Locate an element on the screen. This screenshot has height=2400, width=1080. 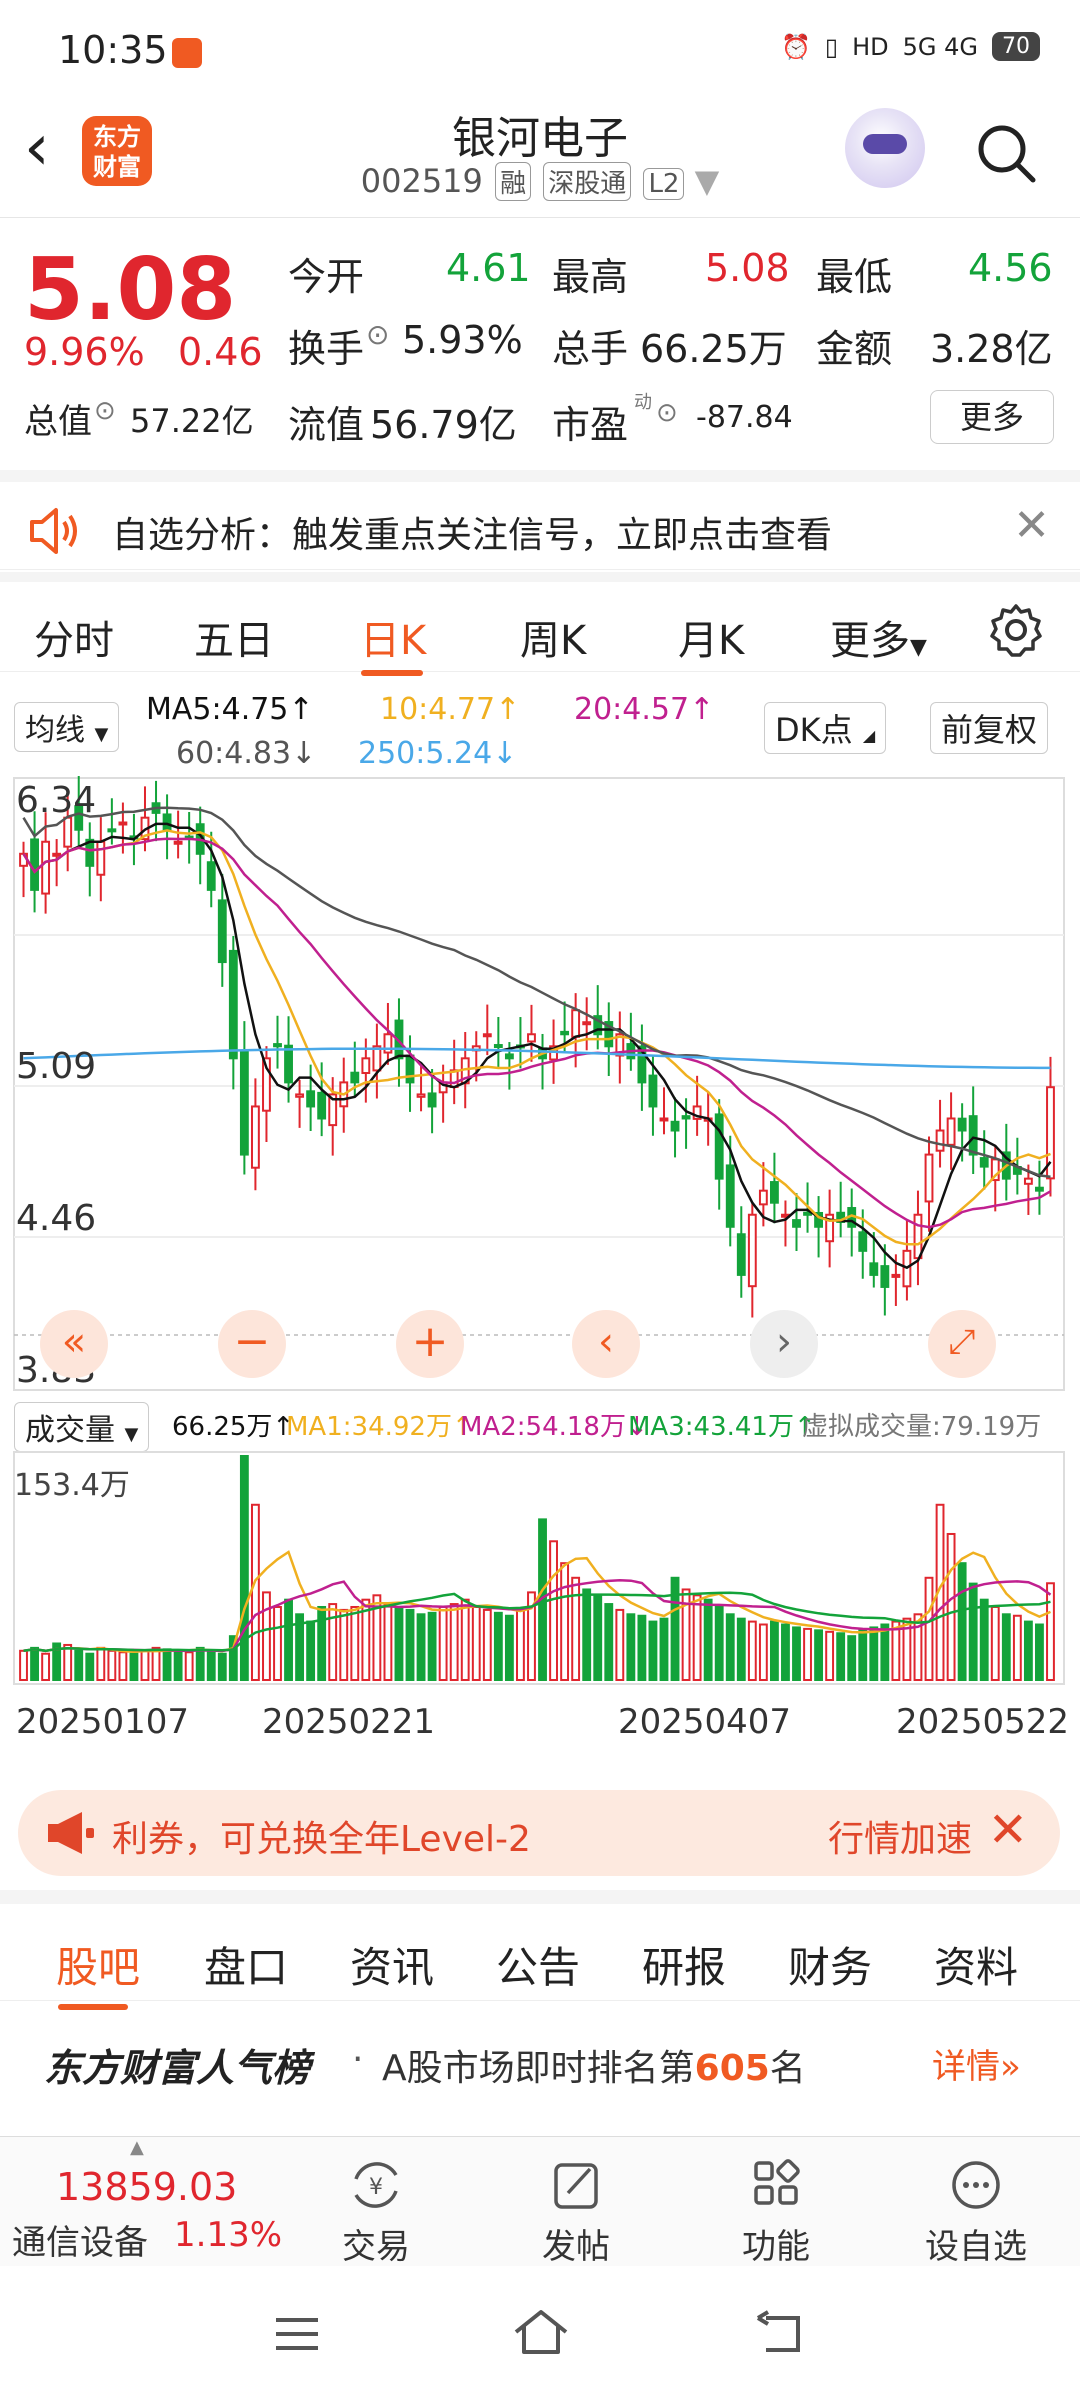
float-label: 流值 is located at coordinates (326, 425).